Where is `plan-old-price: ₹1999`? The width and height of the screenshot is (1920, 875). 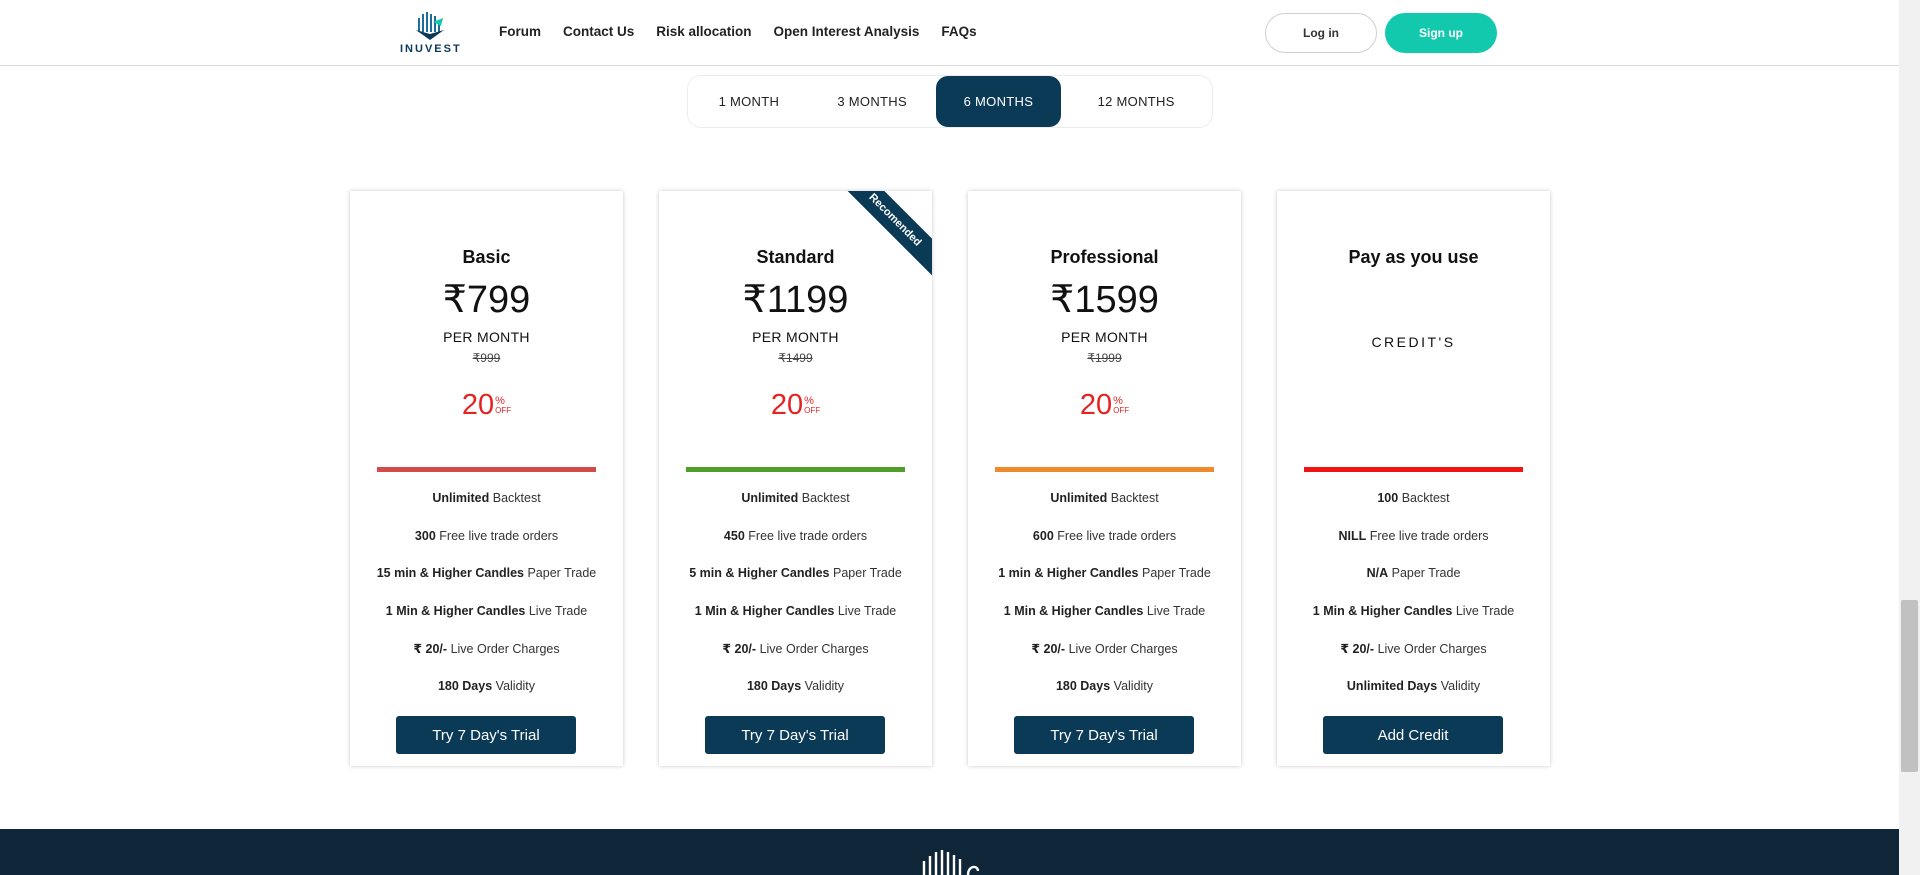 plan-old-price: ₹1999 is located at coordinates (1104, 358).